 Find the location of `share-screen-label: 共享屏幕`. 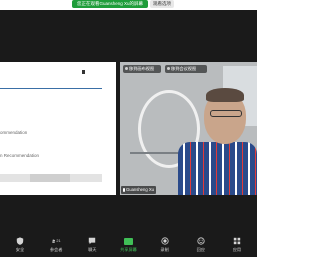

share-screen-label: 共享屏幕 is located at coordinates (128, 249).